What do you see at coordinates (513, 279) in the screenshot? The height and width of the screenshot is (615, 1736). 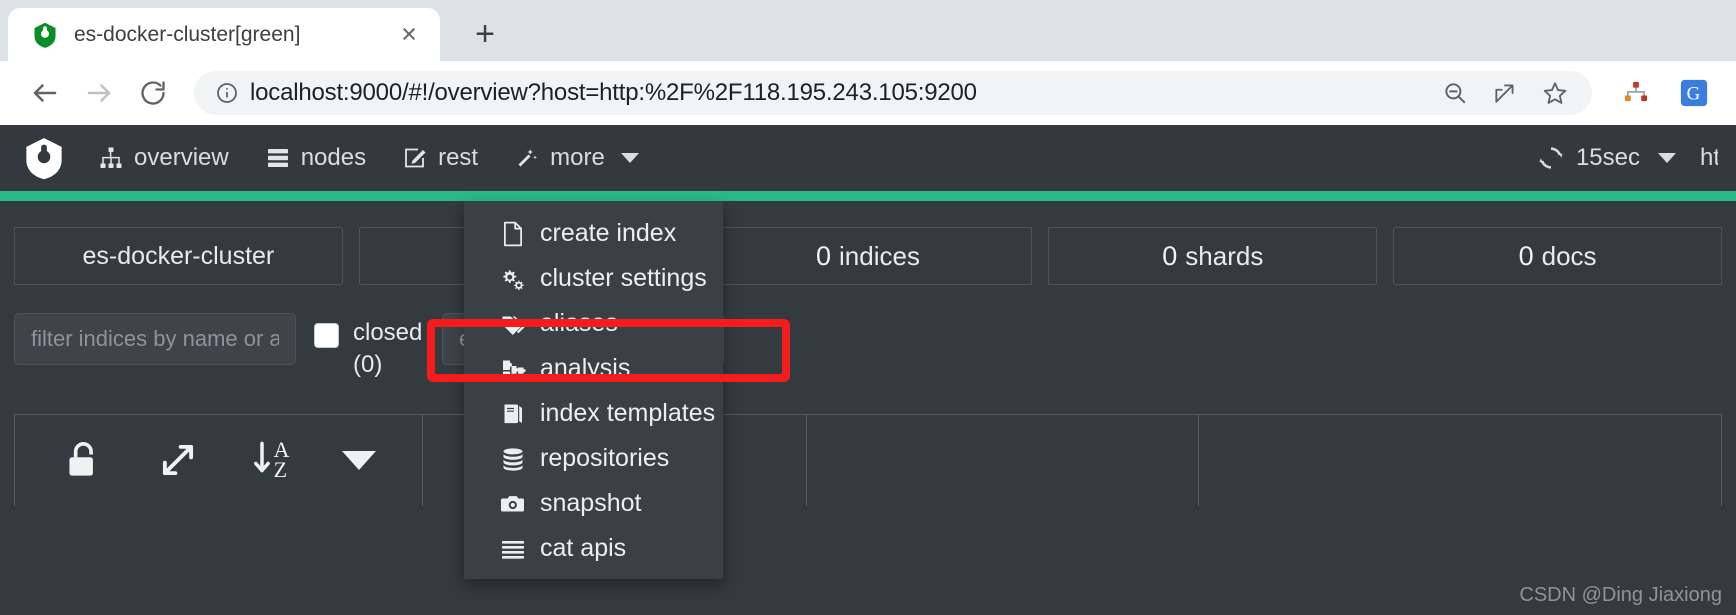 I see `cogs-icon` at bounding box center [513, 279].